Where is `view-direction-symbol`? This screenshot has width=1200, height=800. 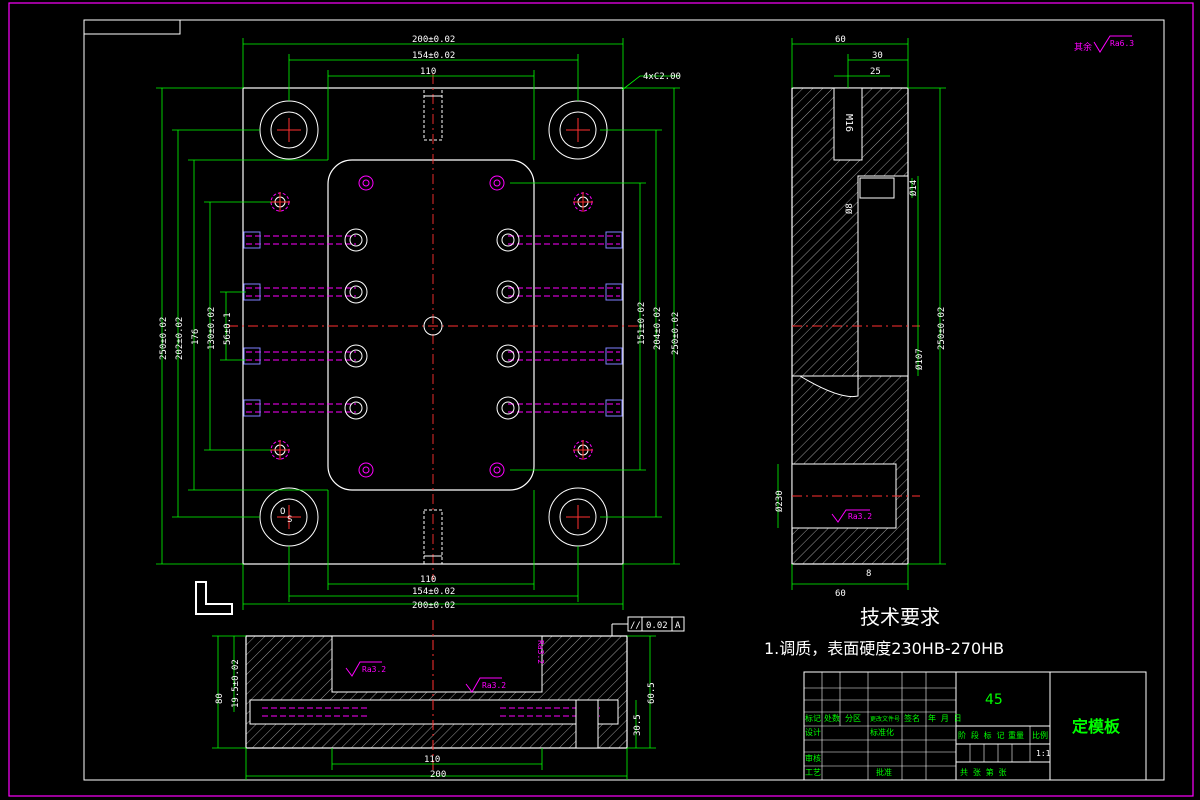
view-direction-symbol is located at coordinates (214, 598).